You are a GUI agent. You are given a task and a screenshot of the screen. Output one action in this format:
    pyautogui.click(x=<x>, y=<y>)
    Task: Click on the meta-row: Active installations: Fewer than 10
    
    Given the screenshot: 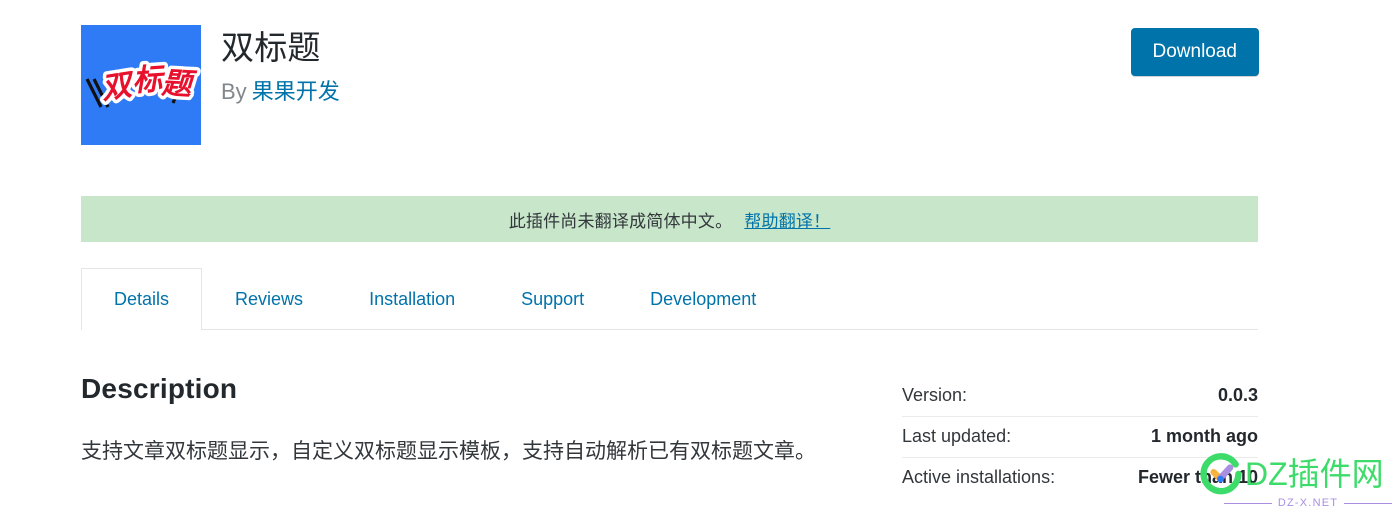 What is the action you would take?
    pyautogui.click(x=1080, y=478)
    